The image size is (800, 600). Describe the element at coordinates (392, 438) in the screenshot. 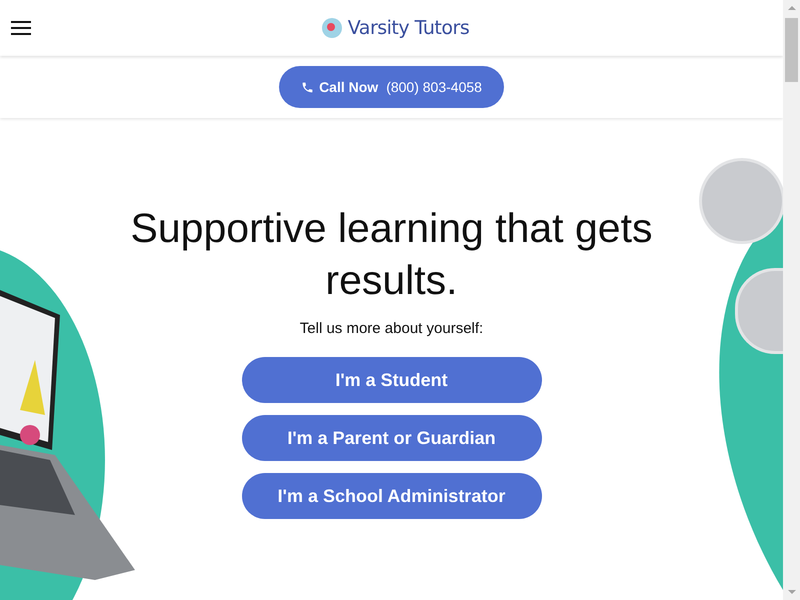

I see `role-option-button: I'm a Parent or Guardian` at that location.